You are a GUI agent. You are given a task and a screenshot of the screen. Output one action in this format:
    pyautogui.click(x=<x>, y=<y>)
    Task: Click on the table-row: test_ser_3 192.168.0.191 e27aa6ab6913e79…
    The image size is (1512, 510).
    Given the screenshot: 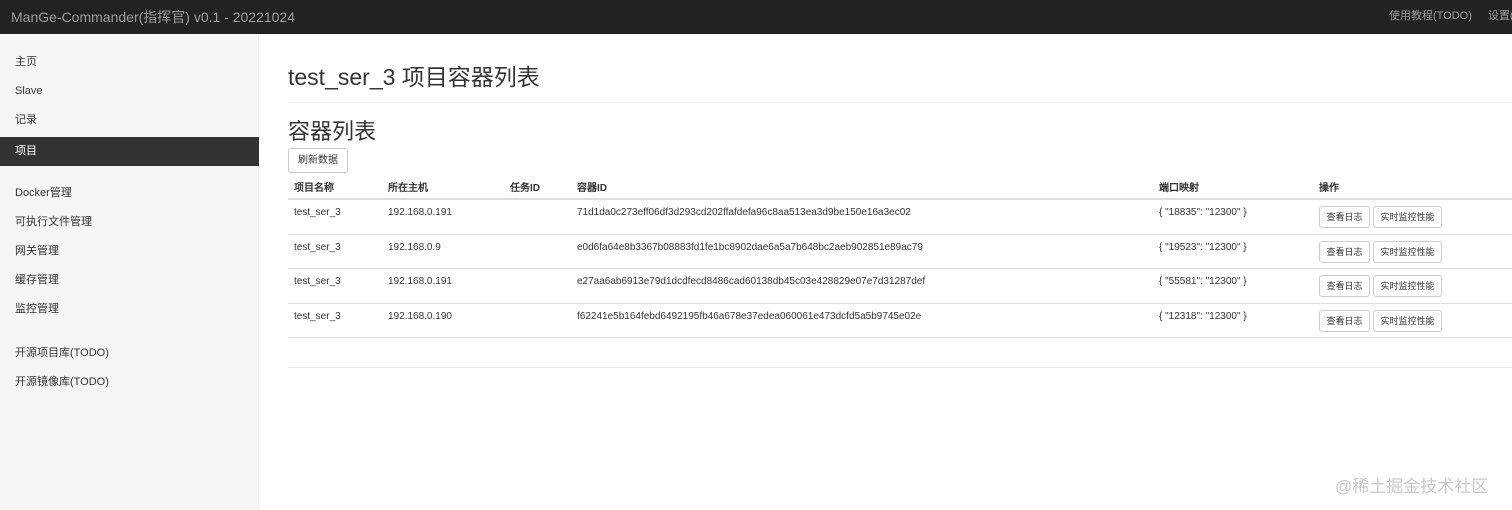 What is the action you would take?
    pyautogui.click(x=900, y=286)
    